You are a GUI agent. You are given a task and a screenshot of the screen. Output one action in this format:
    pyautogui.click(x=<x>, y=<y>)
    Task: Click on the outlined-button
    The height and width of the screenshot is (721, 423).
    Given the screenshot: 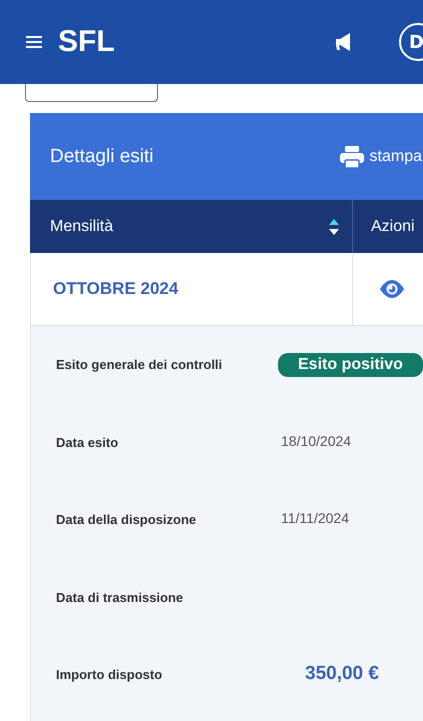 What is the action you would take?
    pyautogui.click(x=91, y=93)
    